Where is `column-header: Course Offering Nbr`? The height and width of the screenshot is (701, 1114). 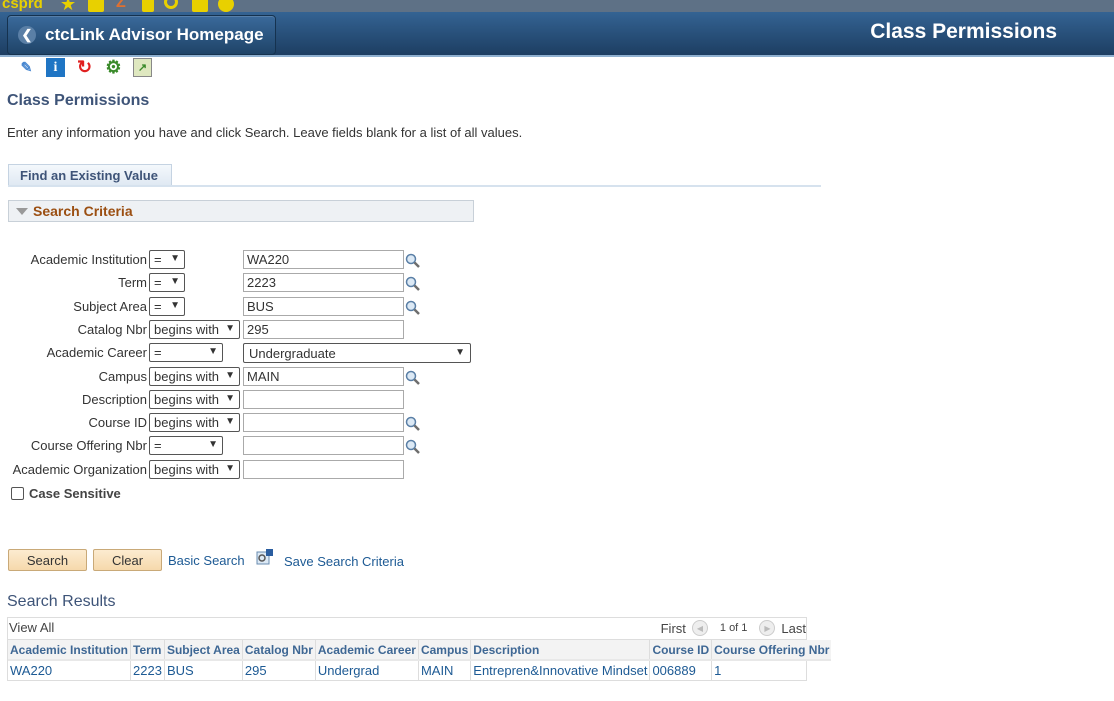
column-header: Course Offering Nbr is located at coordinates (771, 650).